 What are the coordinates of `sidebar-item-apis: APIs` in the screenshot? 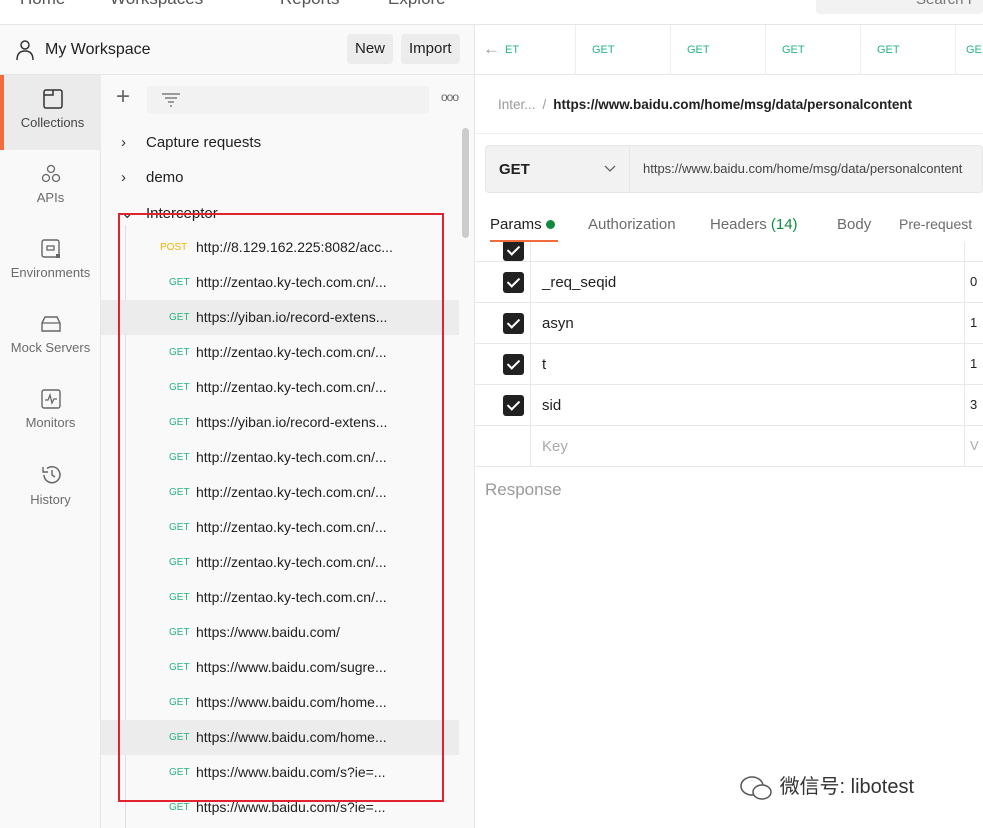 It's located at (50, 187).